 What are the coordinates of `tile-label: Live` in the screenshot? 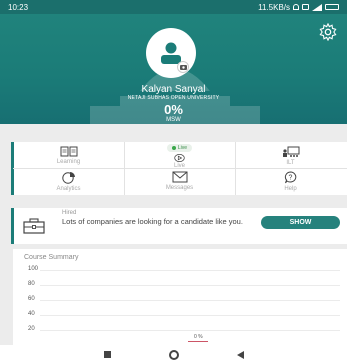 It's located at (179, 166).